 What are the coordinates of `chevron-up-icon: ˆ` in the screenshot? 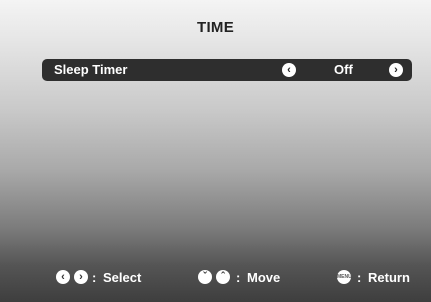 It's located at (223, 277).